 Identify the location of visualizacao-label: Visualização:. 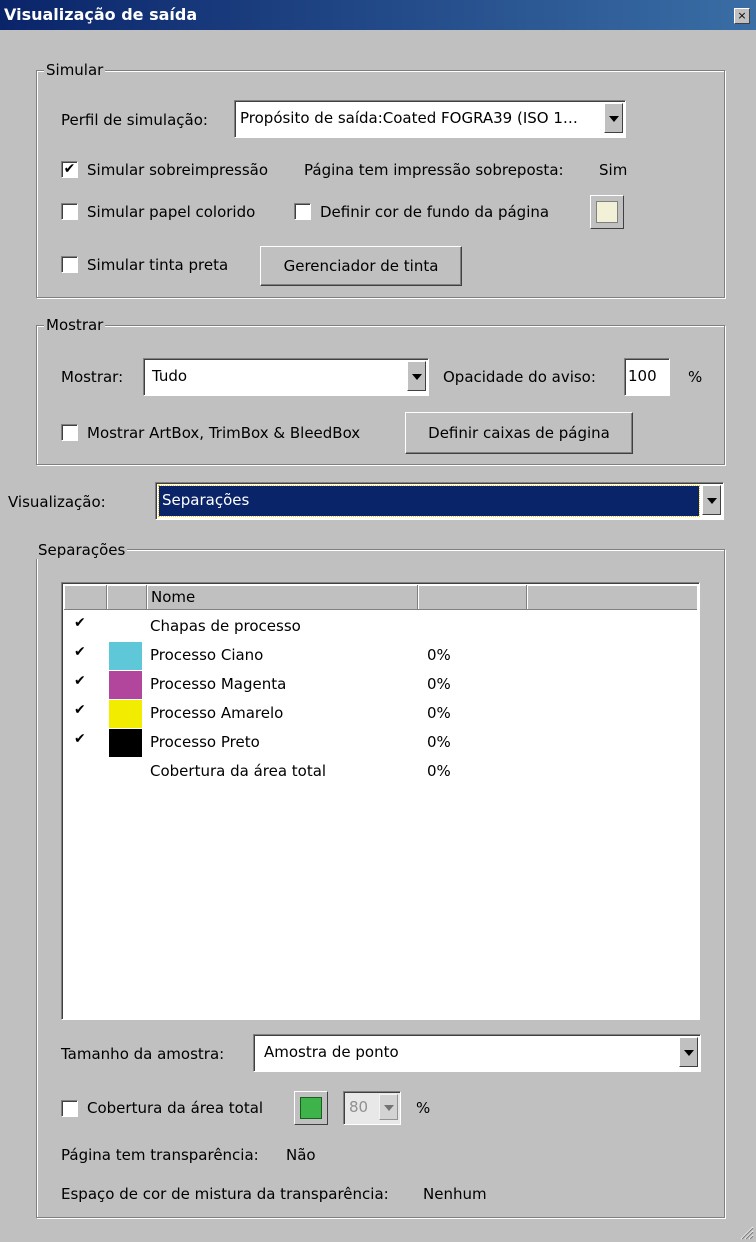
(57, 502).